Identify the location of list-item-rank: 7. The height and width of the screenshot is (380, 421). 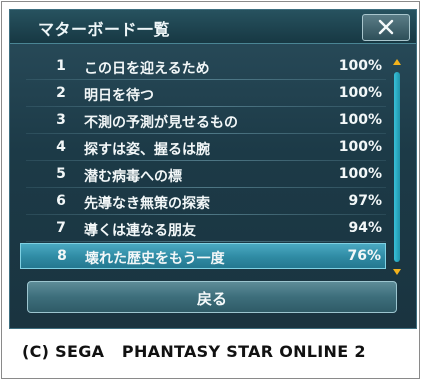
(61, 228).